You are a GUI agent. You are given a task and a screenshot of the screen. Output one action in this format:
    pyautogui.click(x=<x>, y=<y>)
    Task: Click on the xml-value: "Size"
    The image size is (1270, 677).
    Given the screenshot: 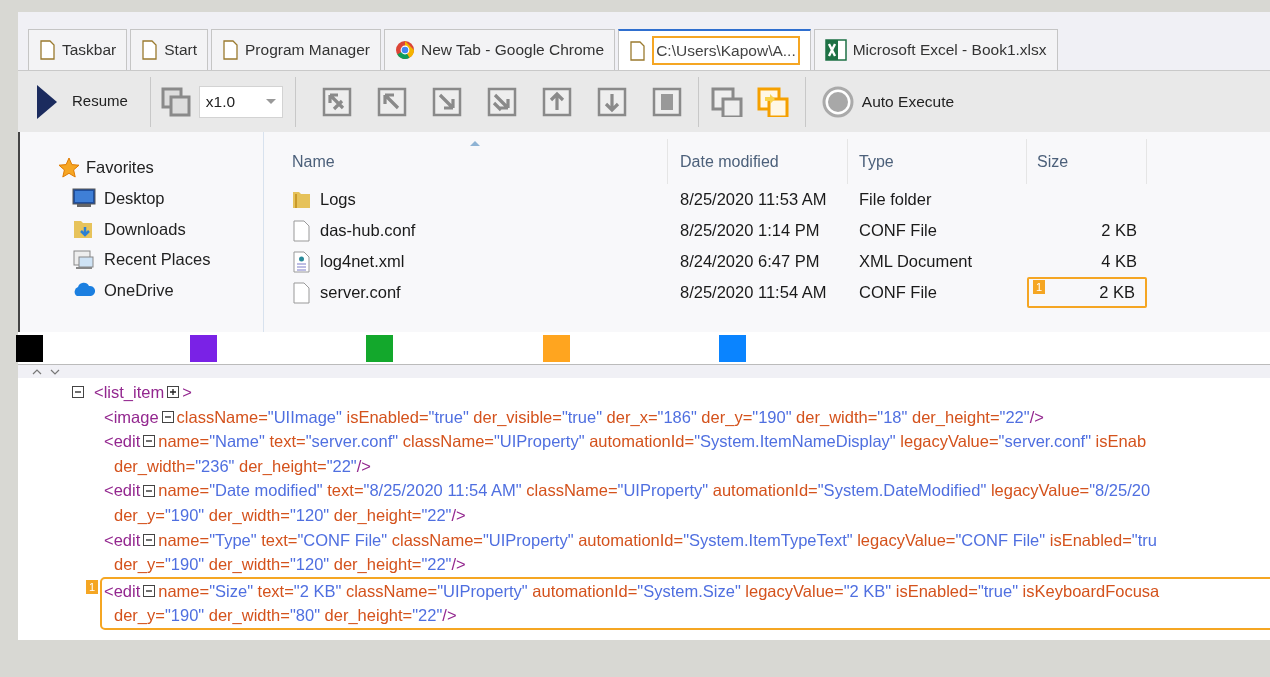 What is the action you would take?
    pyautogui.click(x=231, y=591)
    